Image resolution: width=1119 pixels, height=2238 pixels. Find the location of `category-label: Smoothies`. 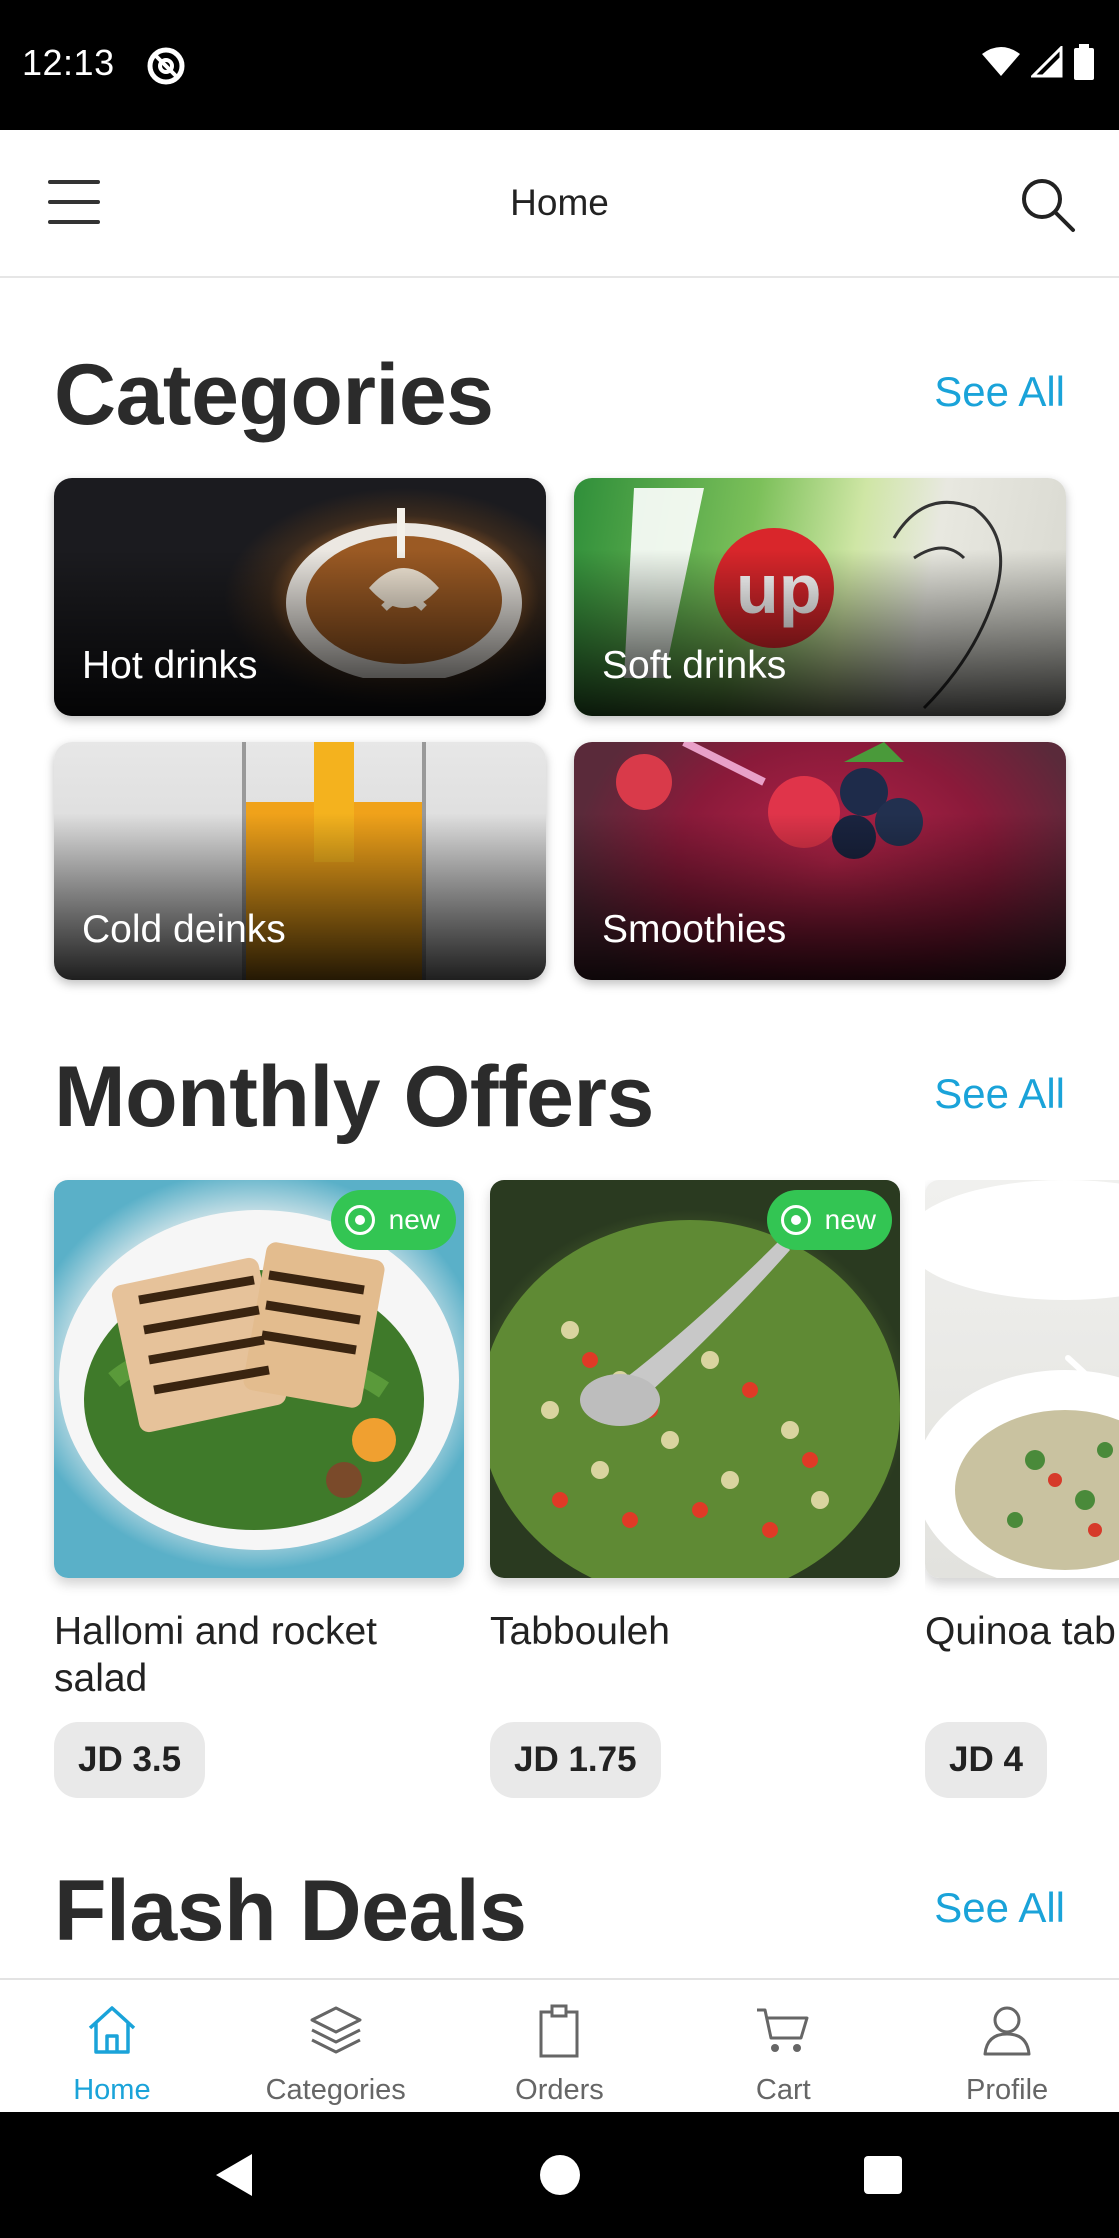

category-label: Smoothies is located at coordinates (694, 929).